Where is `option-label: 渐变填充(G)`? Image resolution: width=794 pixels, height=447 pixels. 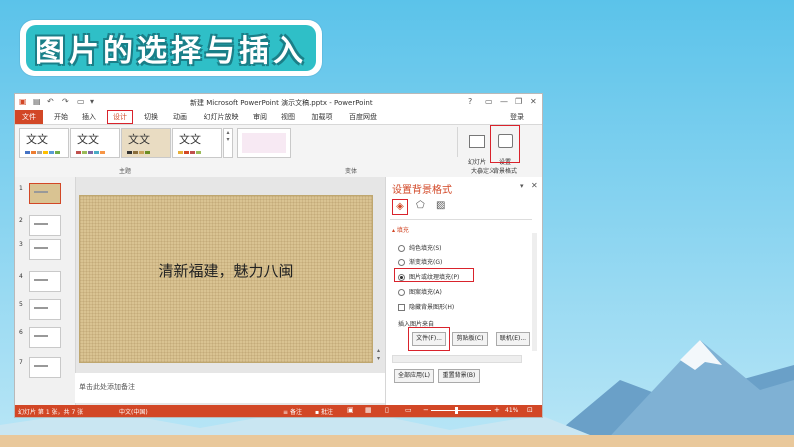 option-label: 渐变填充(G) is located at coordinates (426, 262).